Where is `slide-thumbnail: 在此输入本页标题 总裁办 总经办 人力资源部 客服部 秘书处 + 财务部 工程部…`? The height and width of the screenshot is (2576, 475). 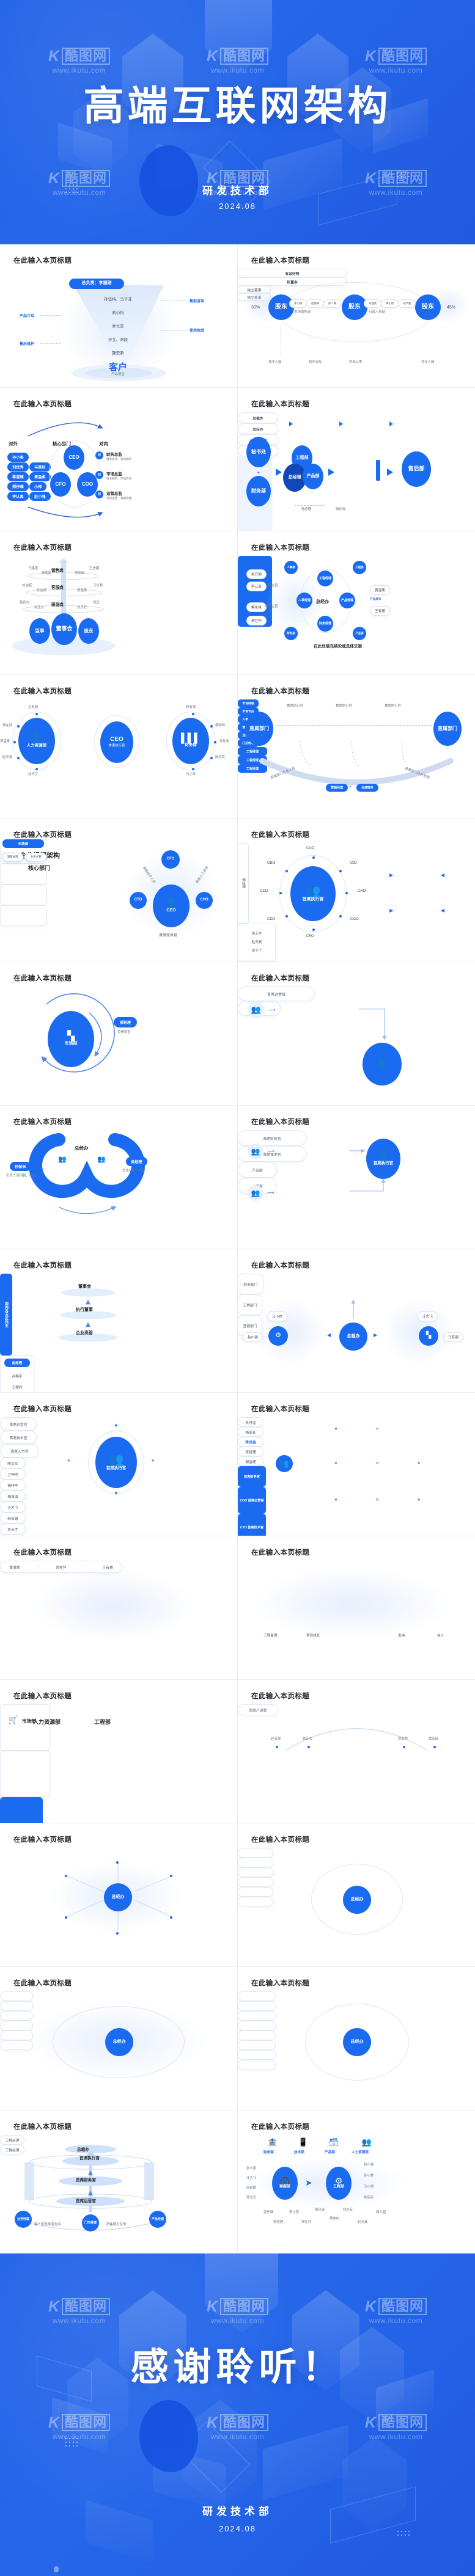
slide-thumbnail: 在此输入本页标题 总裁办 总经办 人力资源部 客服部 秘书处 + 财务部 工程部… is located at coordinates (357, 459).